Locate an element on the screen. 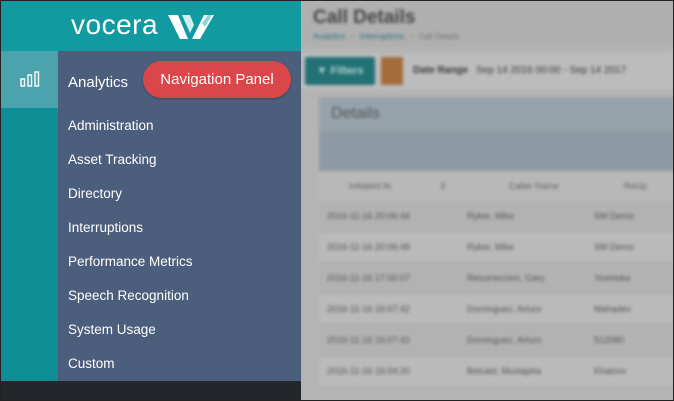  nav-item-directory: Directory is located at coordinates (179, 193).